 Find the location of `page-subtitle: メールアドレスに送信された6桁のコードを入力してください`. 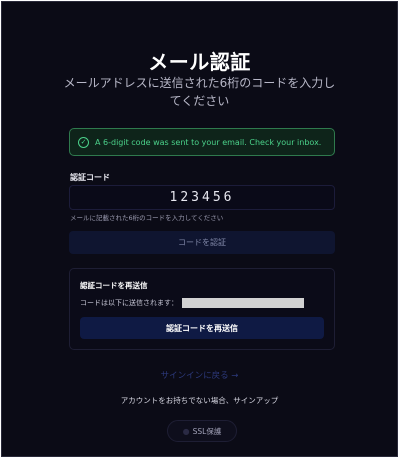

page-subtitle: メールアドレスに送信された6桁のコードを入力してください is located at coordinates (199, 92).